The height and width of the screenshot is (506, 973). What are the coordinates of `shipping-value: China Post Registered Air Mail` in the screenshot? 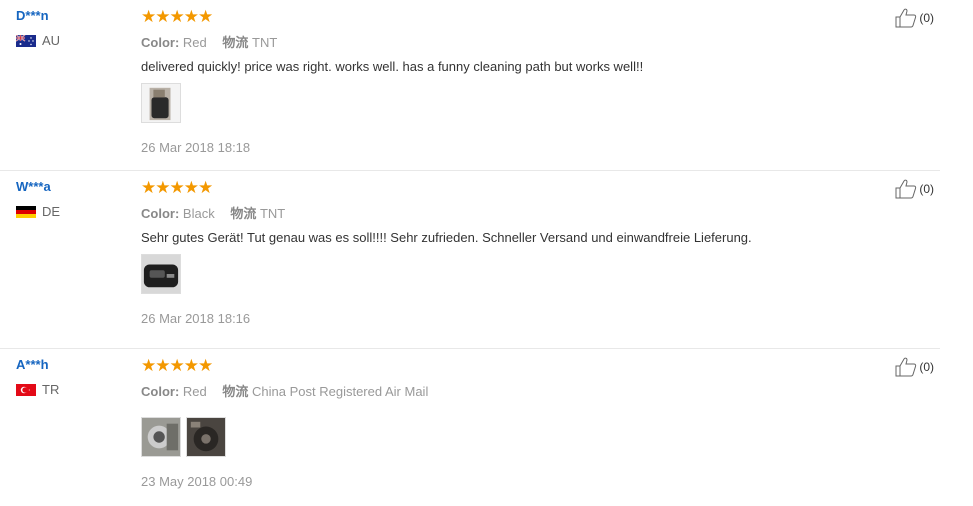 It's located at (340, 391).